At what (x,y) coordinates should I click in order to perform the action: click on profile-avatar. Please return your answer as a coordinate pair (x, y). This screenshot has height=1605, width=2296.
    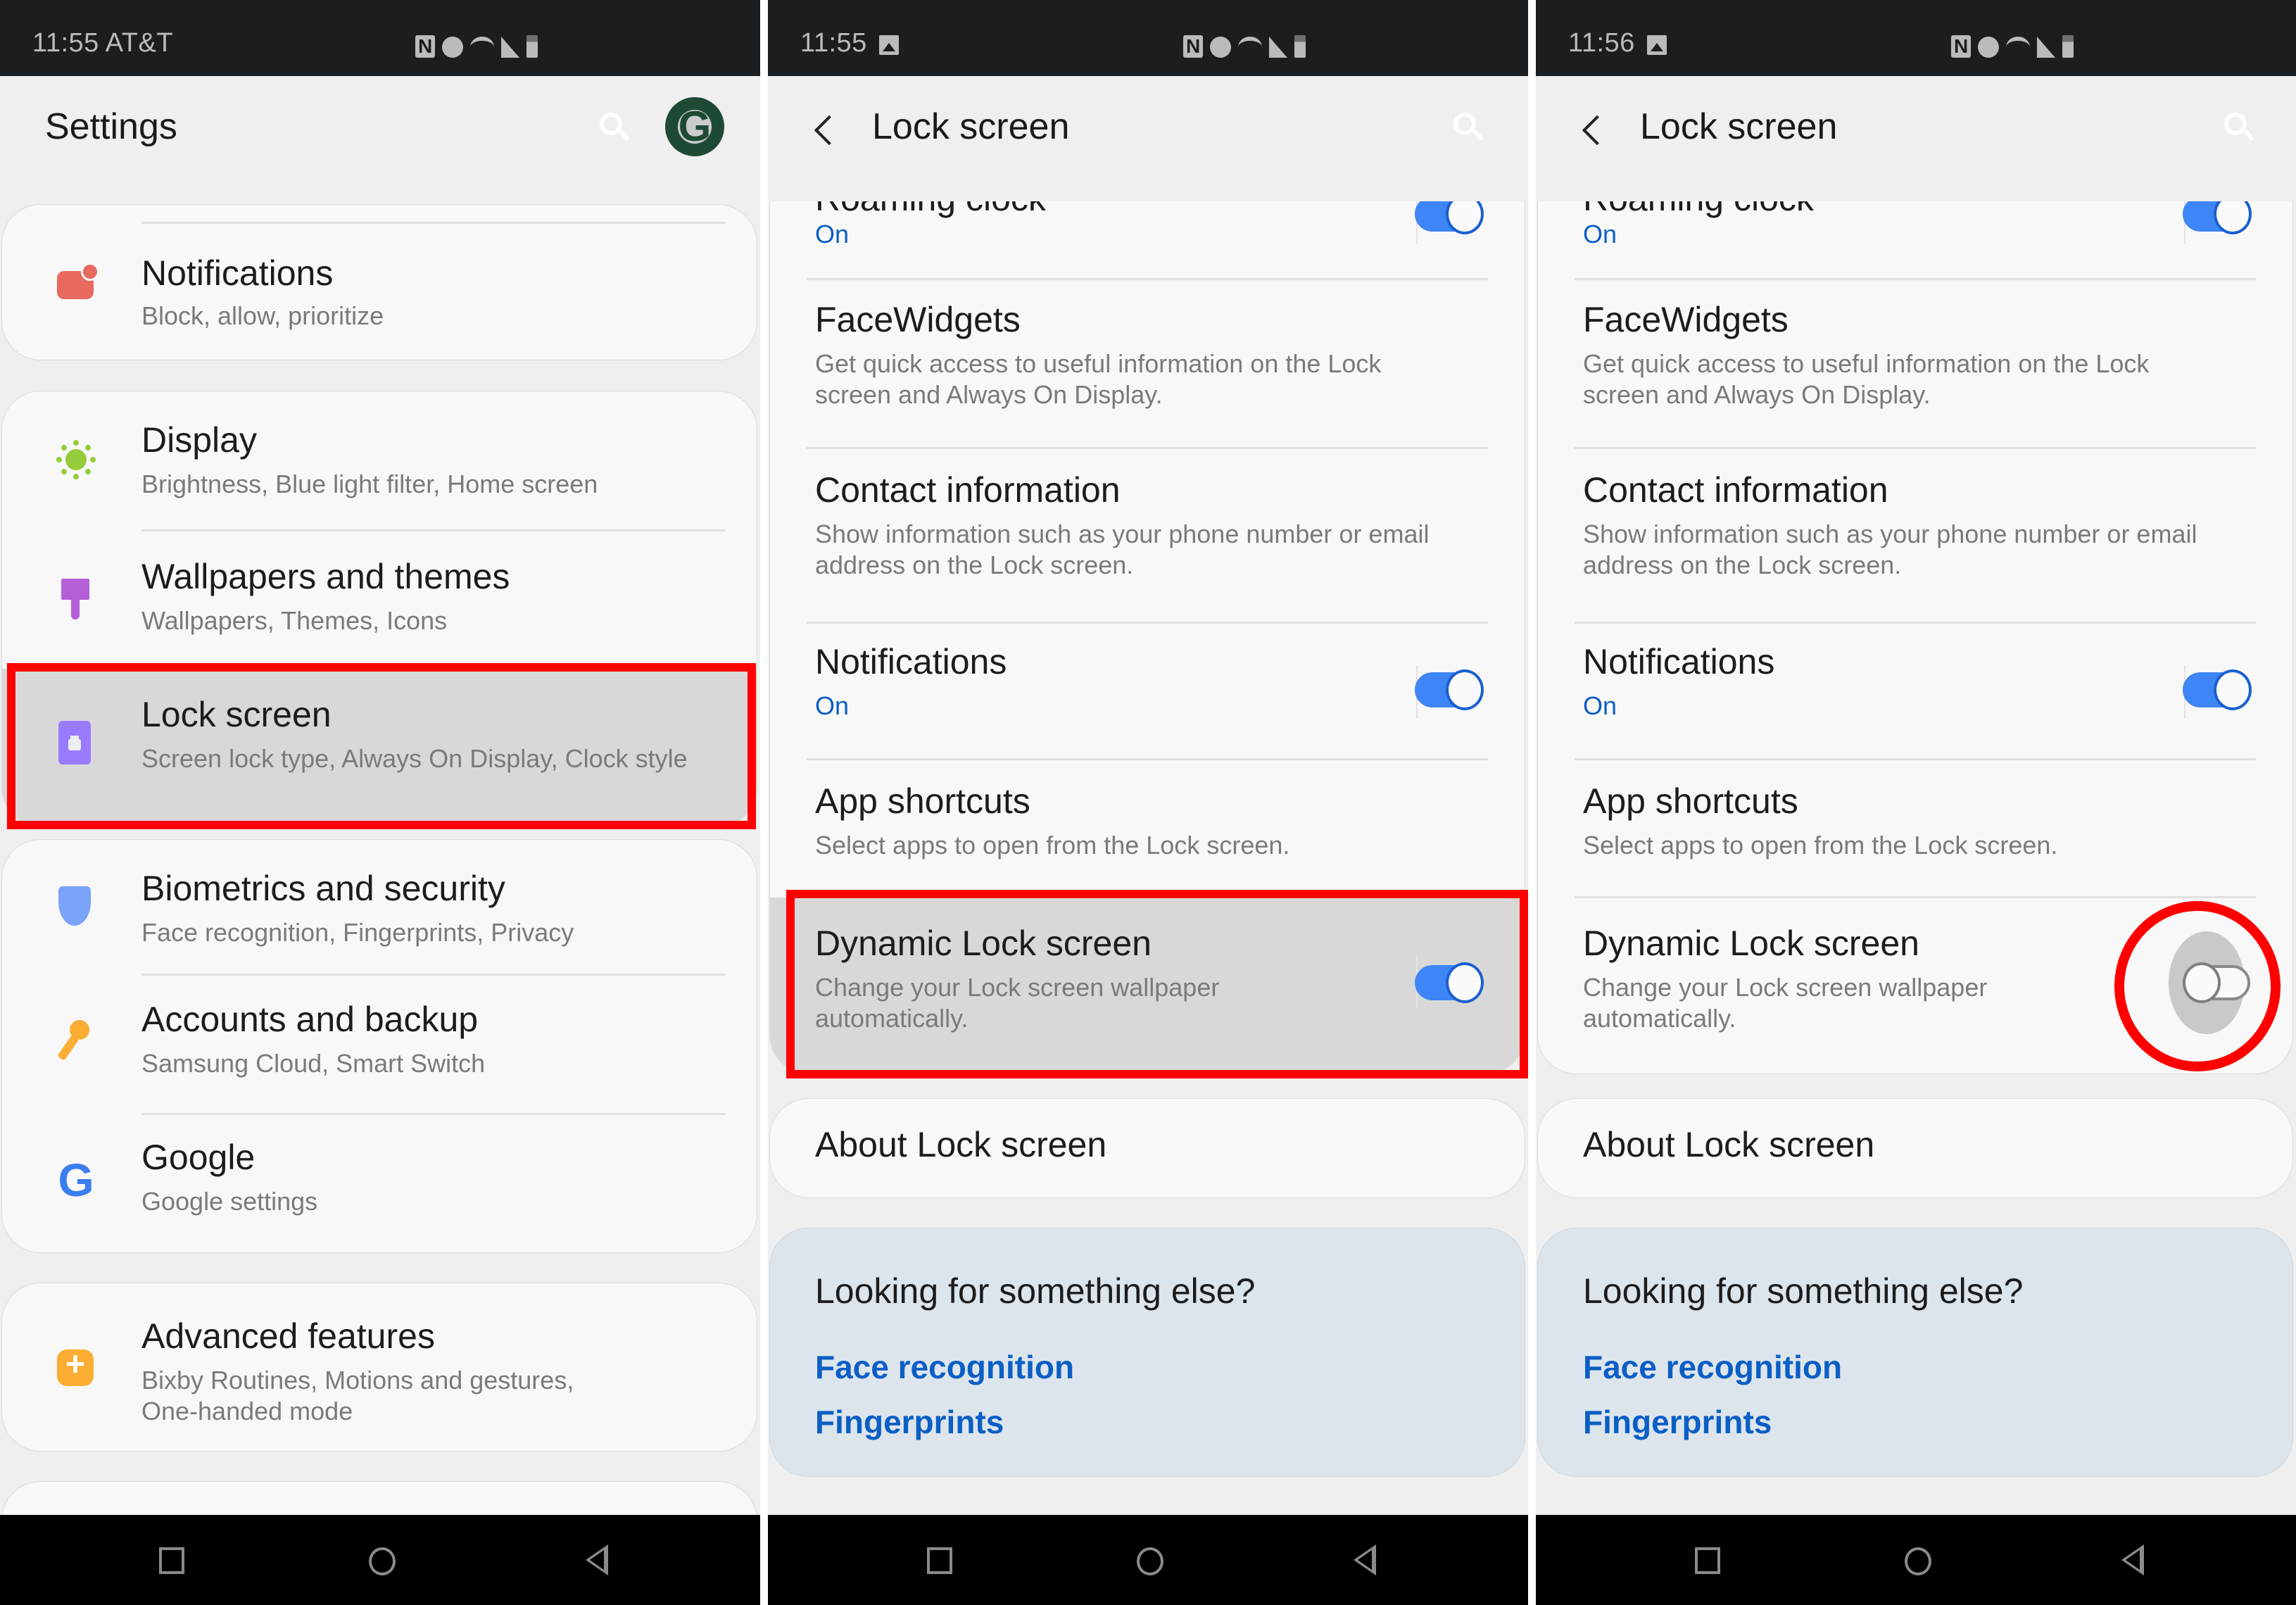
    Looking at the image, I should click on (694, 126).